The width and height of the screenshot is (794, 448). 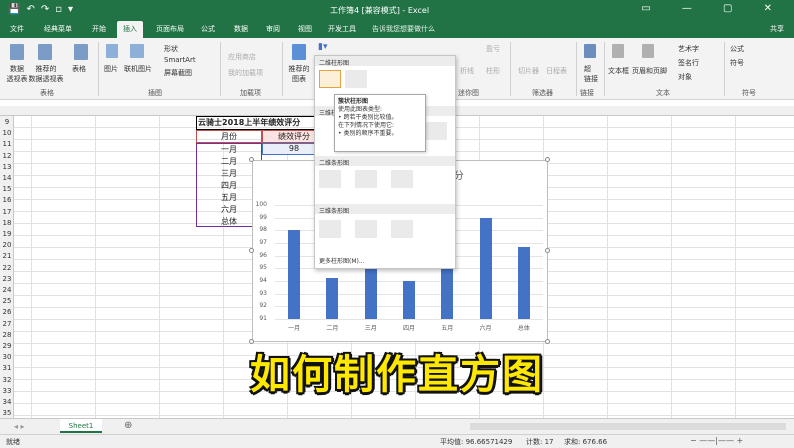 I want to click on resize-handle-ml, so click(x=251, y=250).